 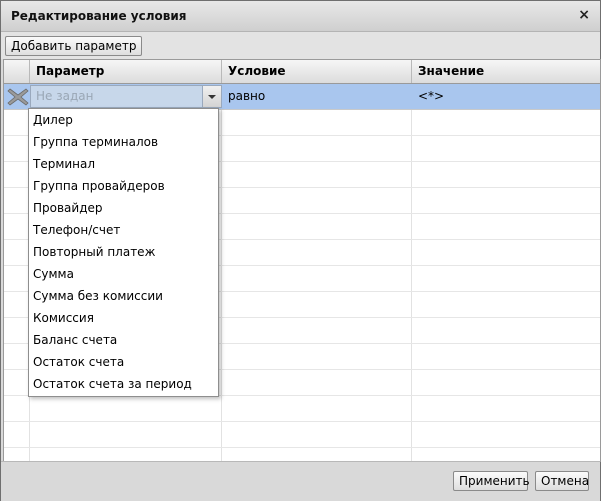 I want to click on dropdown-option-repeat-payment: Повторный платеж, so click(x=123, y=252).